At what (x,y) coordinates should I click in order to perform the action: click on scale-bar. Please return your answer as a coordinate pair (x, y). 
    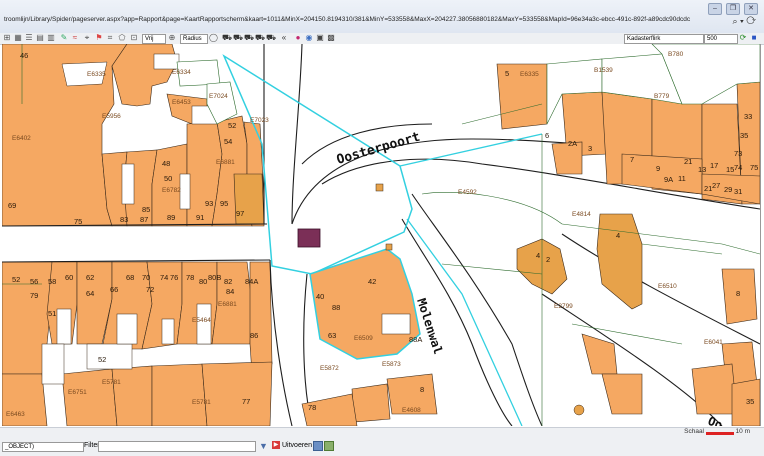
    Looking at the image, I should click on (720, 433).